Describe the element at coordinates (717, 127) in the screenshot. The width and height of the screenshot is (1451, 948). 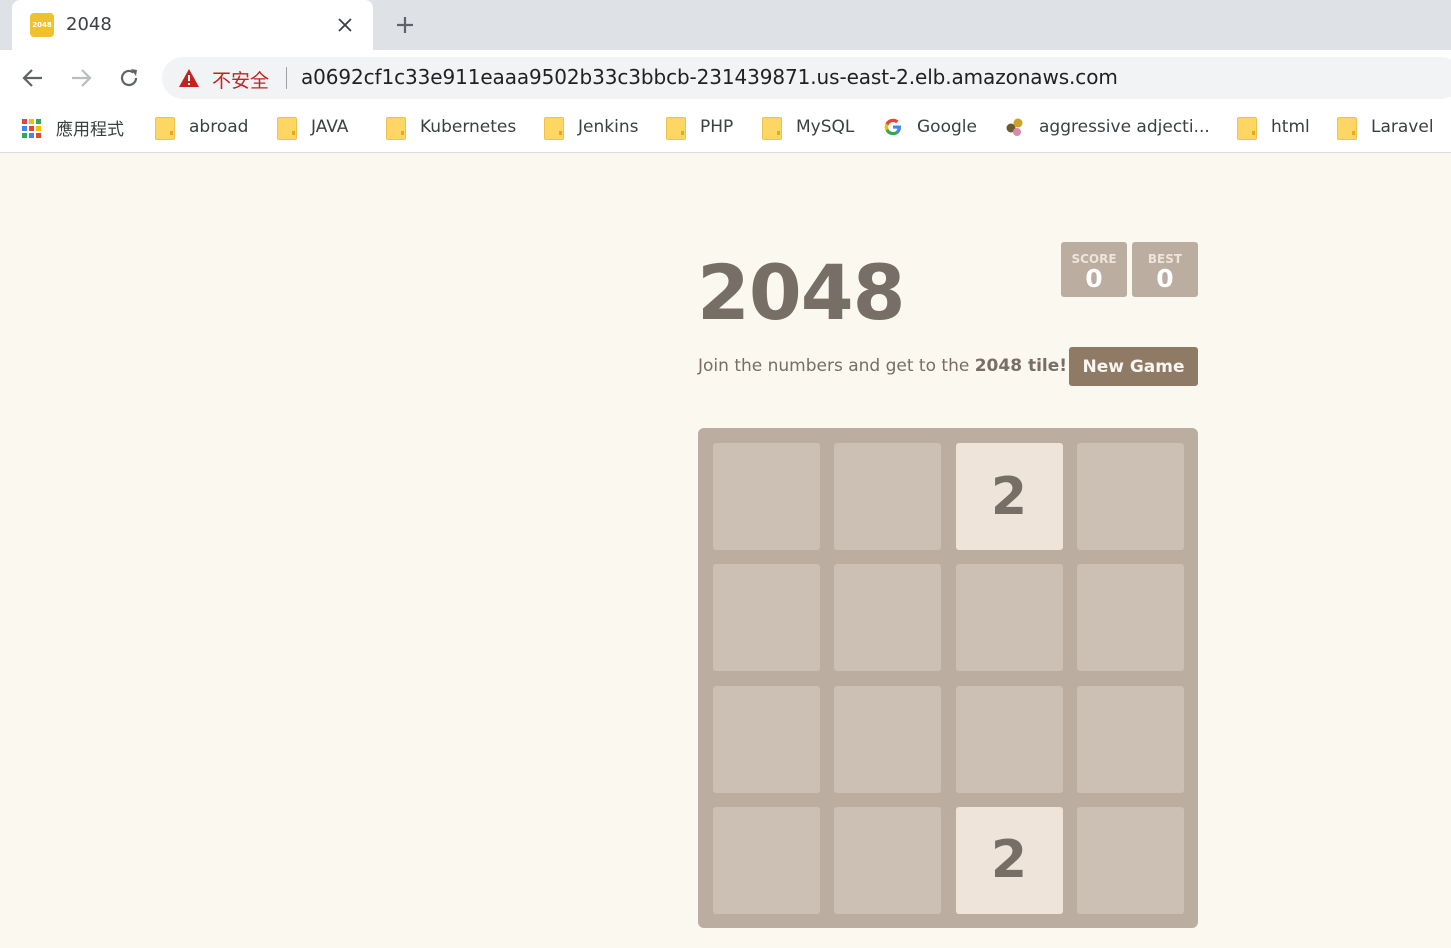
I see `bookmark-label: PHP` at that location.